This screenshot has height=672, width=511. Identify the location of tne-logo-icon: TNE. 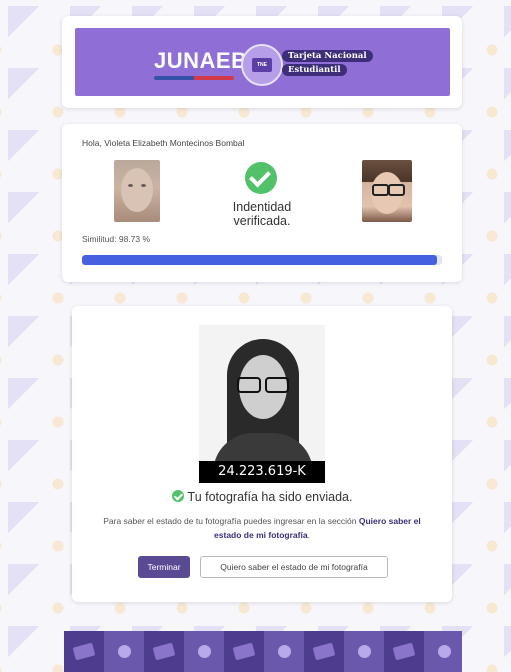
(262, 65).